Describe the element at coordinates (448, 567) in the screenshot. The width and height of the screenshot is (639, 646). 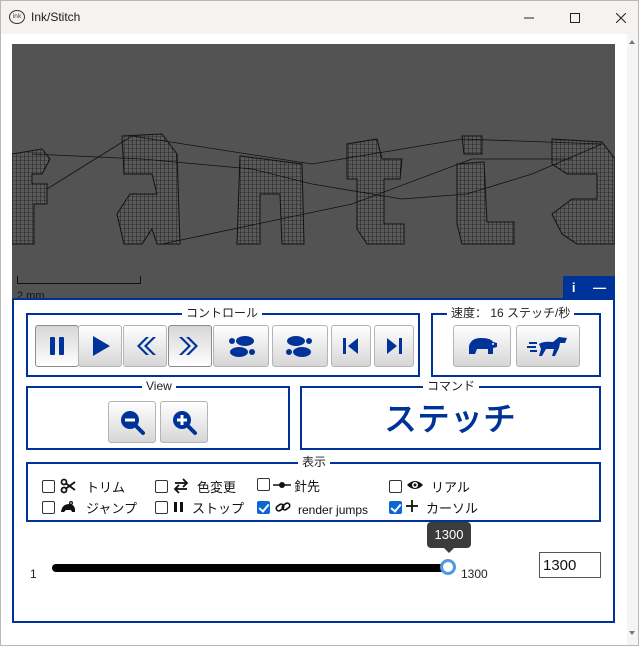
I see `stitch-slider-thumb` at that location.